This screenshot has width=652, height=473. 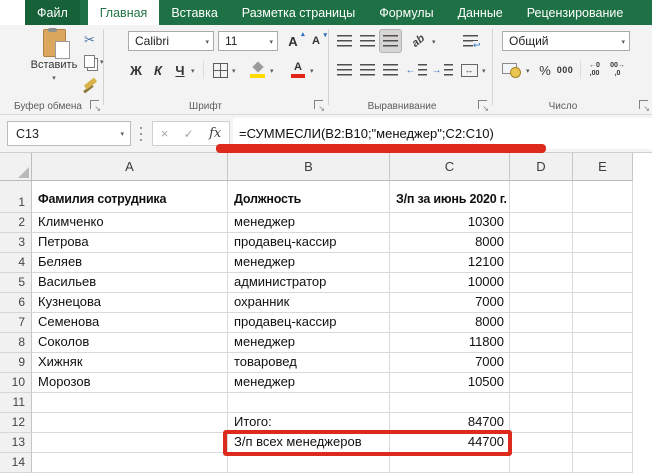 What do you see at coordinates (483, 106) in the screenshot?
I see `alignment-dialog-launcher-icon` at bounding box center [483, 106].